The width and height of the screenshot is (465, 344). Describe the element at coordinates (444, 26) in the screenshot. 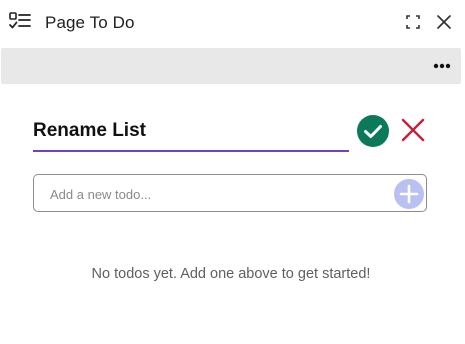

I see `close-icon` at that location.